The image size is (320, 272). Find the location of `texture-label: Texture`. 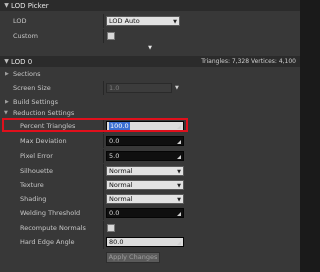

texture-label: Texture is located at coordinates (32, 185).